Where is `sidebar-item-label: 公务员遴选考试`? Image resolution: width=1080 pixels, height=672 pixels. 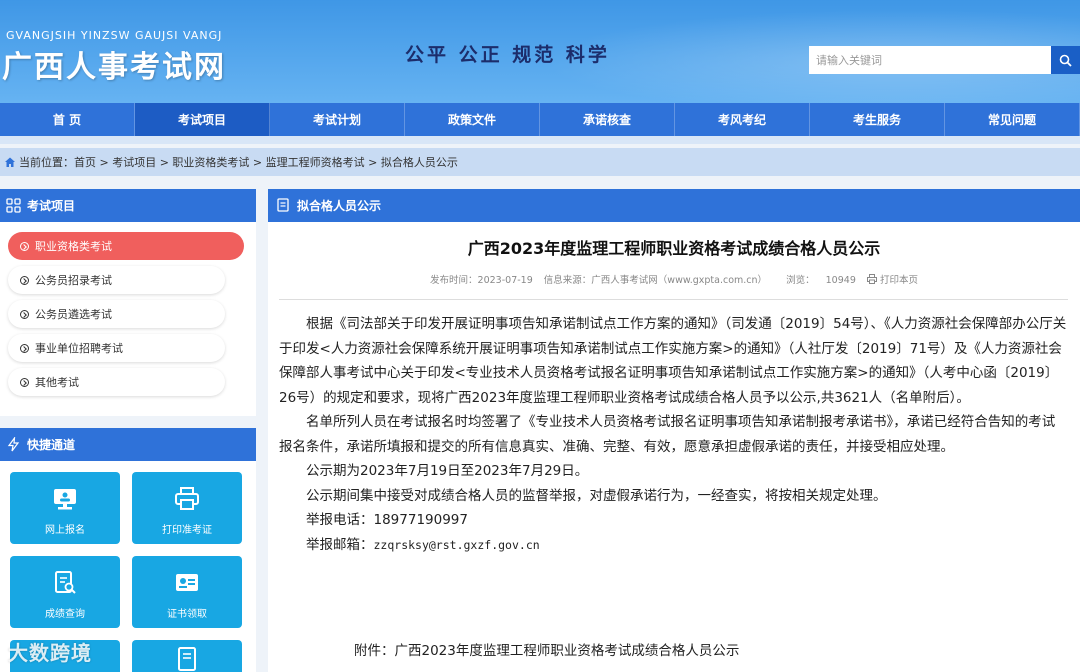 sidebar-item-label: 公务员遴选考试 is located at coordinates (73, 314).